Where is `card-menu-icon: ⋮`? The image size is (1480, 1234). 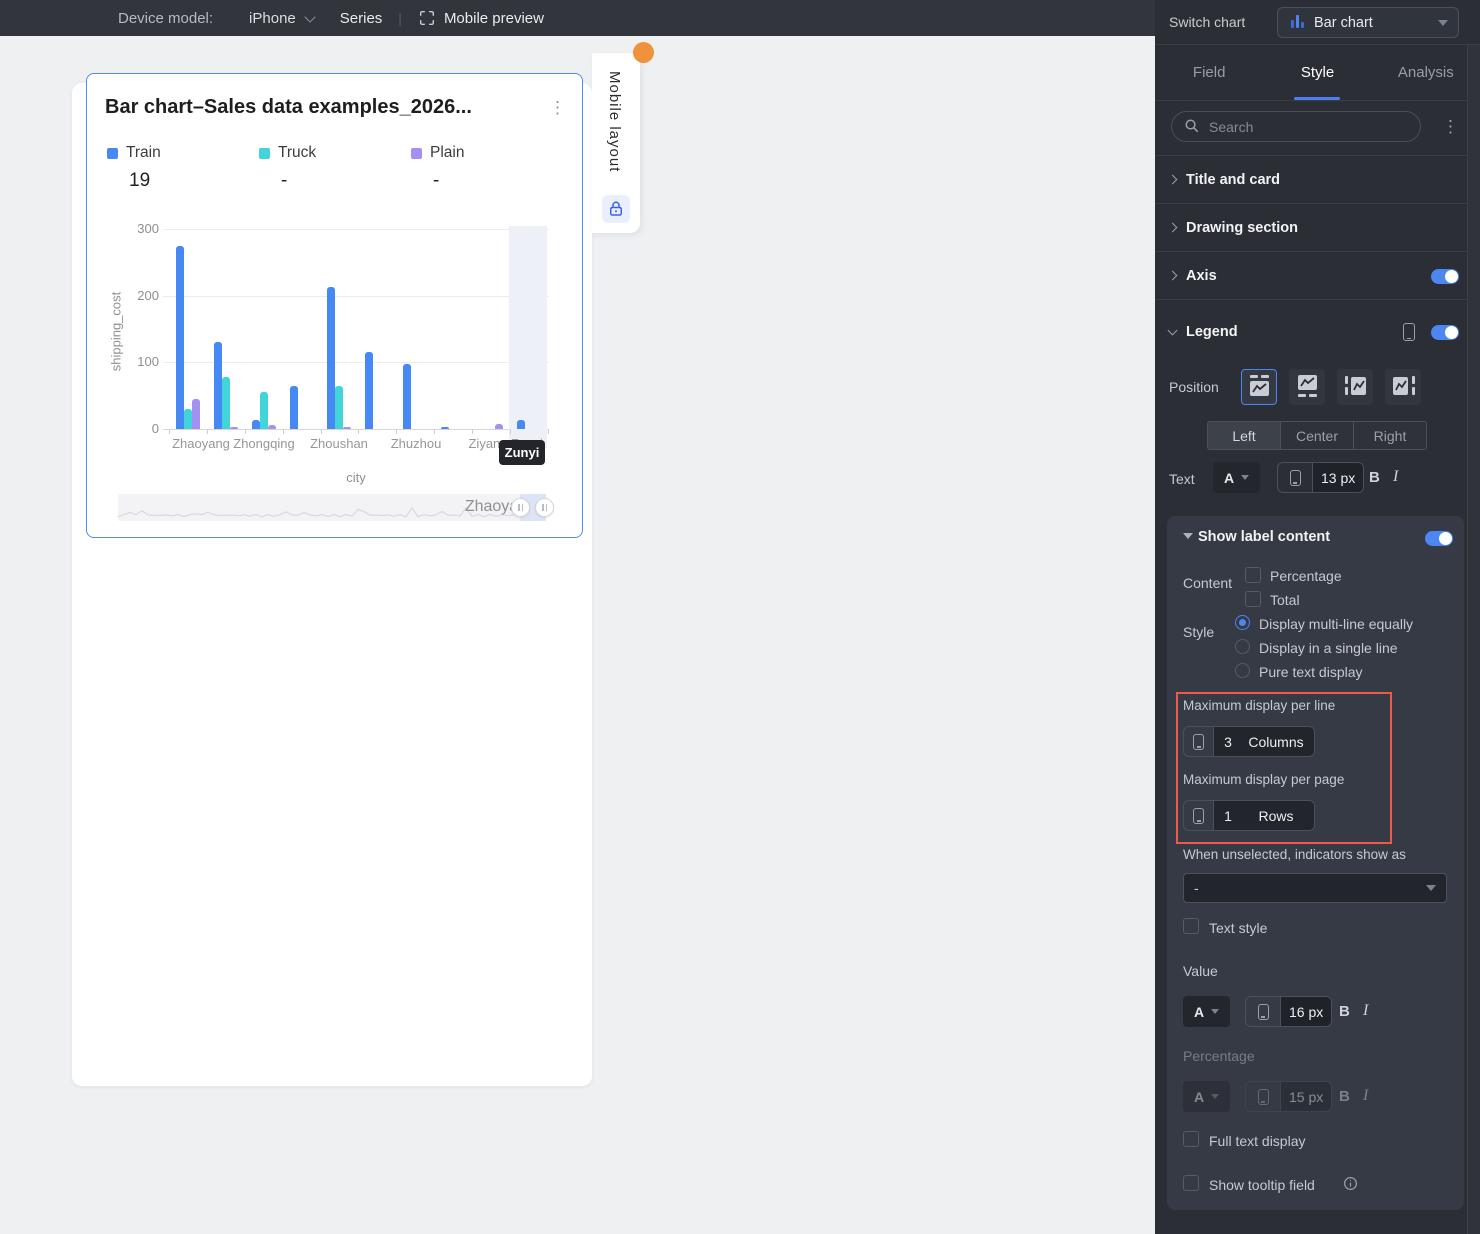
card-menu-icon: ⋮ is located at coordinates (557, 108).